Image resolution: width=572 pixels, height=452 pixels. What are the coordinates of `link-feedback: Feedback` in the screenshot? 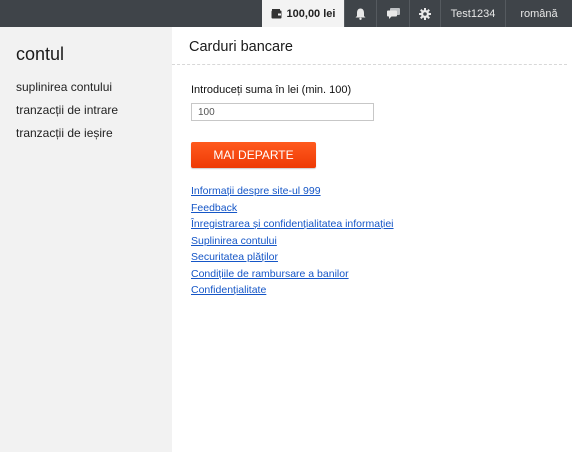 It's located at (292, 208).